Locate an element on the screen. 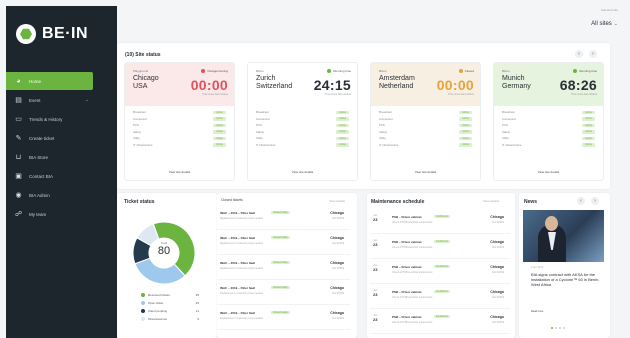 The width and height of the screenshot is (630, 338). maintenance-title: Maintenance schedule is located at coordinates (398, 202).